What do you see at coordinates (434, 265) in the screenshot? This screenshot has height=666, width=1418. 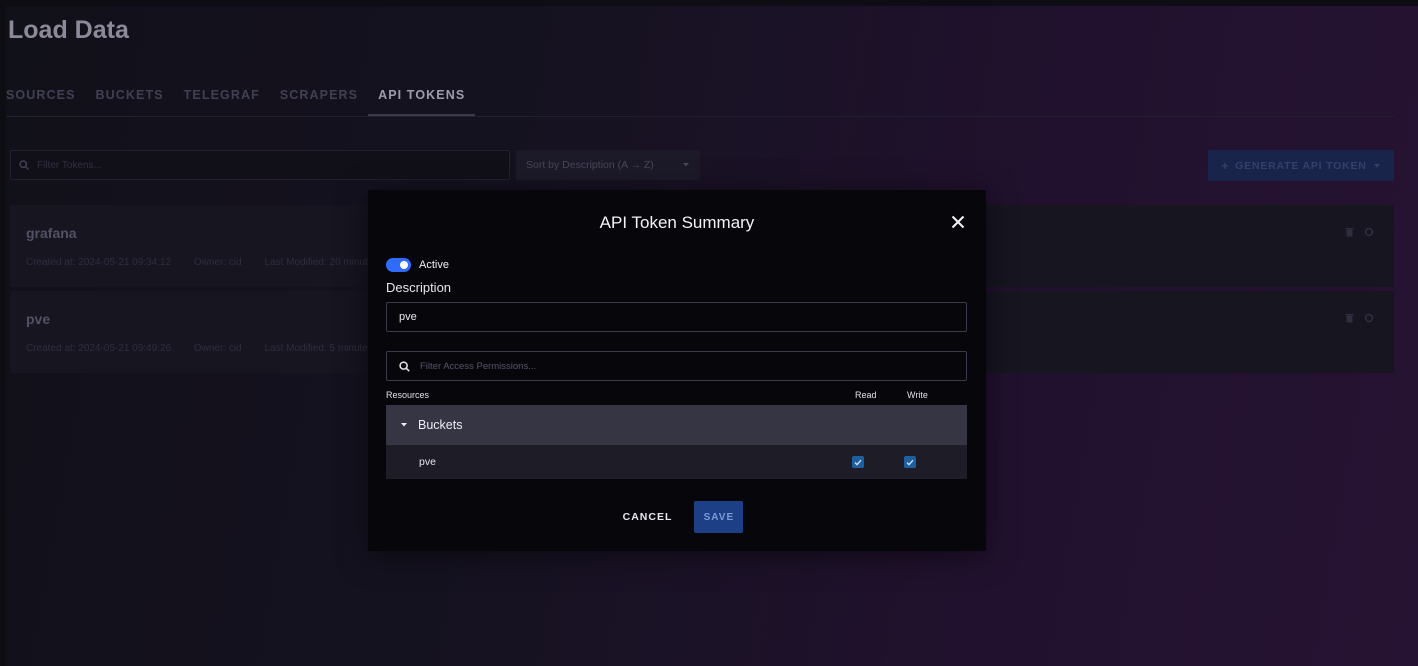 I see `active-toggle-label: Active` at bounding box center [434, 265].